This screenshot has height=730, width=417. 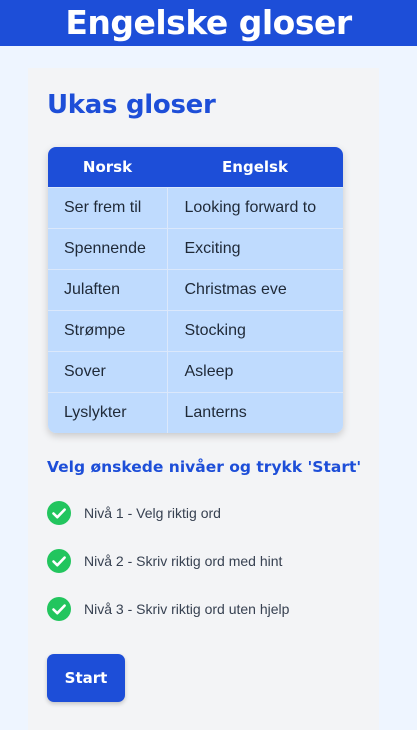 What do you see at coordinates (255, 330) in the screenshot?
I see `english-word: Stocking` at bounding box center [255, 330].